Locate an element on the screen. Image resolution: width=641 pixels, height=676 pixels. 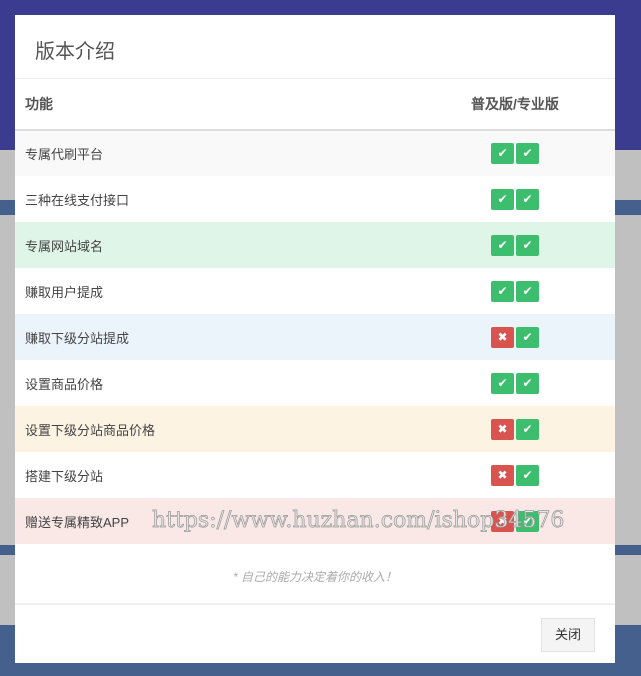
table-row: 搭建下级分站 ✖ ✔ is located at coordinates (315, 475).